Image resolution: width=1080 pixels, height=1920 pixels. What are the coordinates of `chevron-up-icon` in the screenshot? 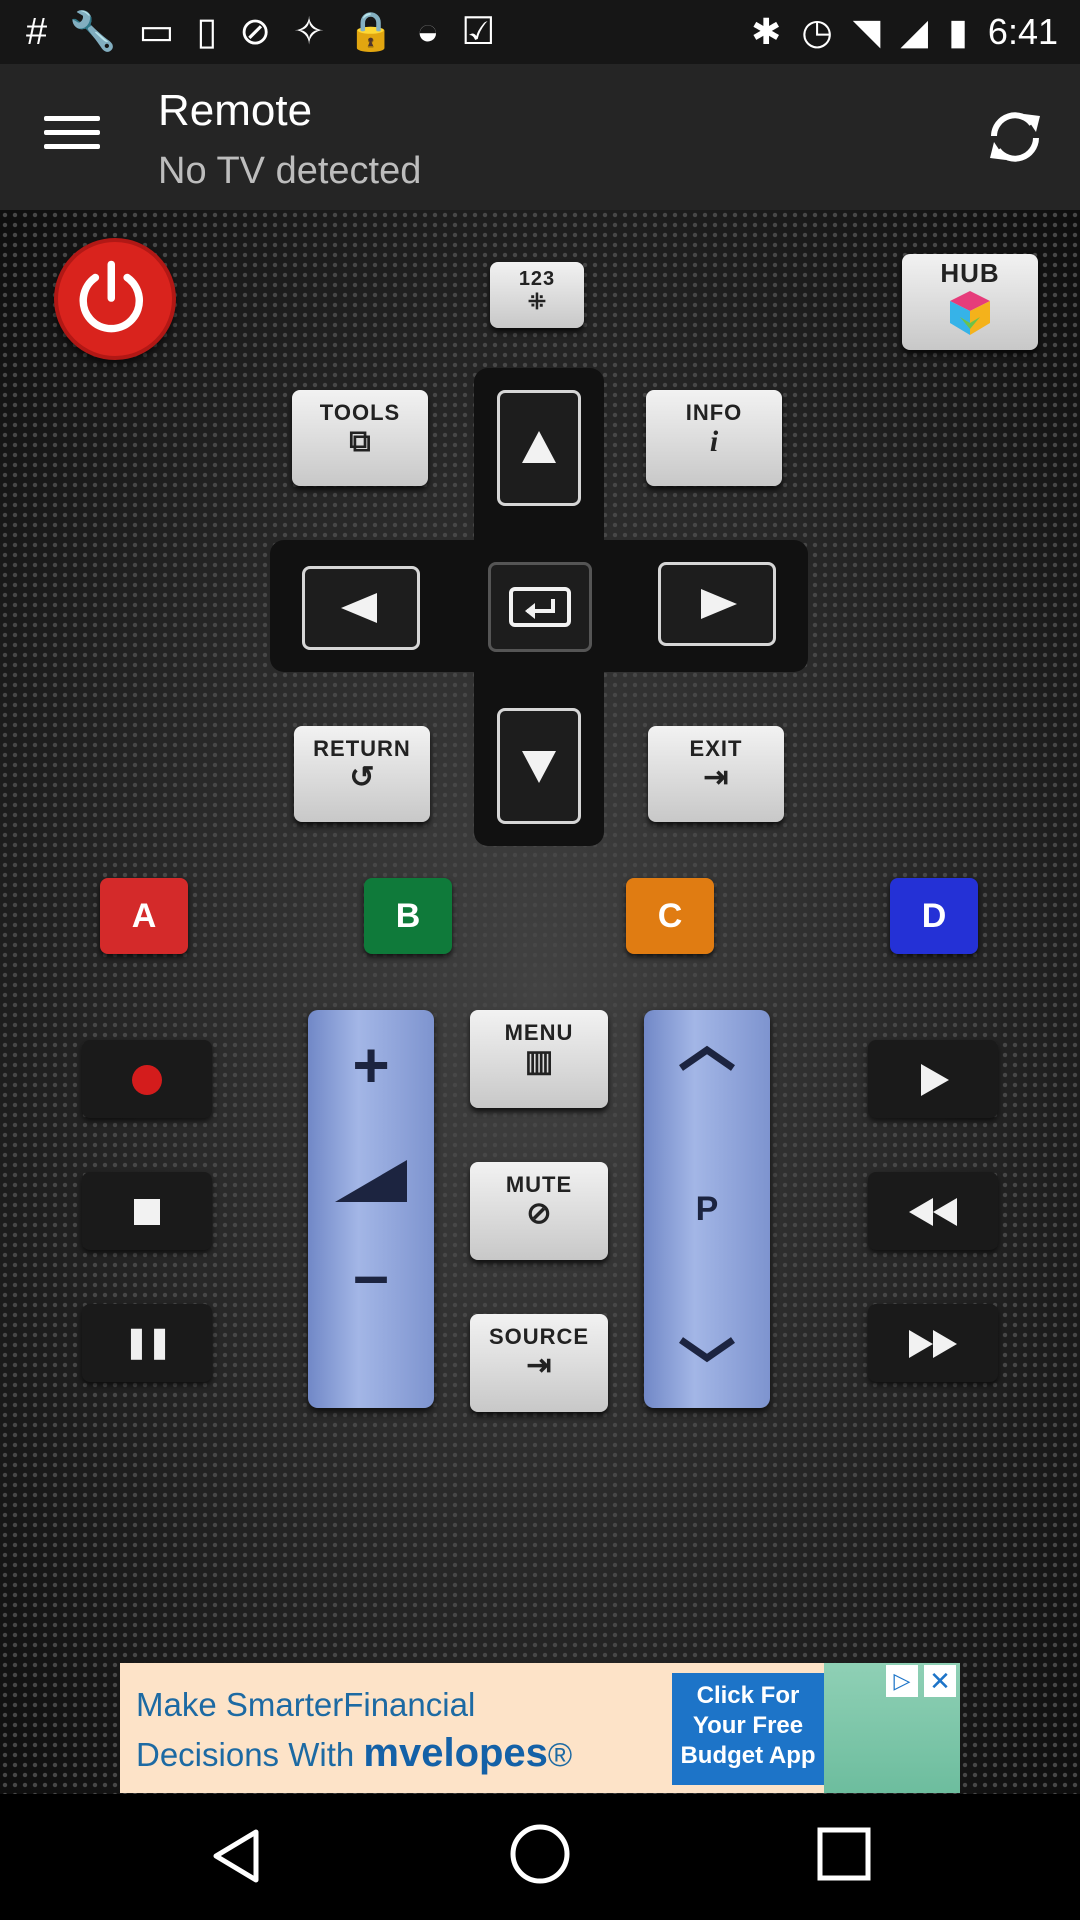 It's located at (707, 1058).